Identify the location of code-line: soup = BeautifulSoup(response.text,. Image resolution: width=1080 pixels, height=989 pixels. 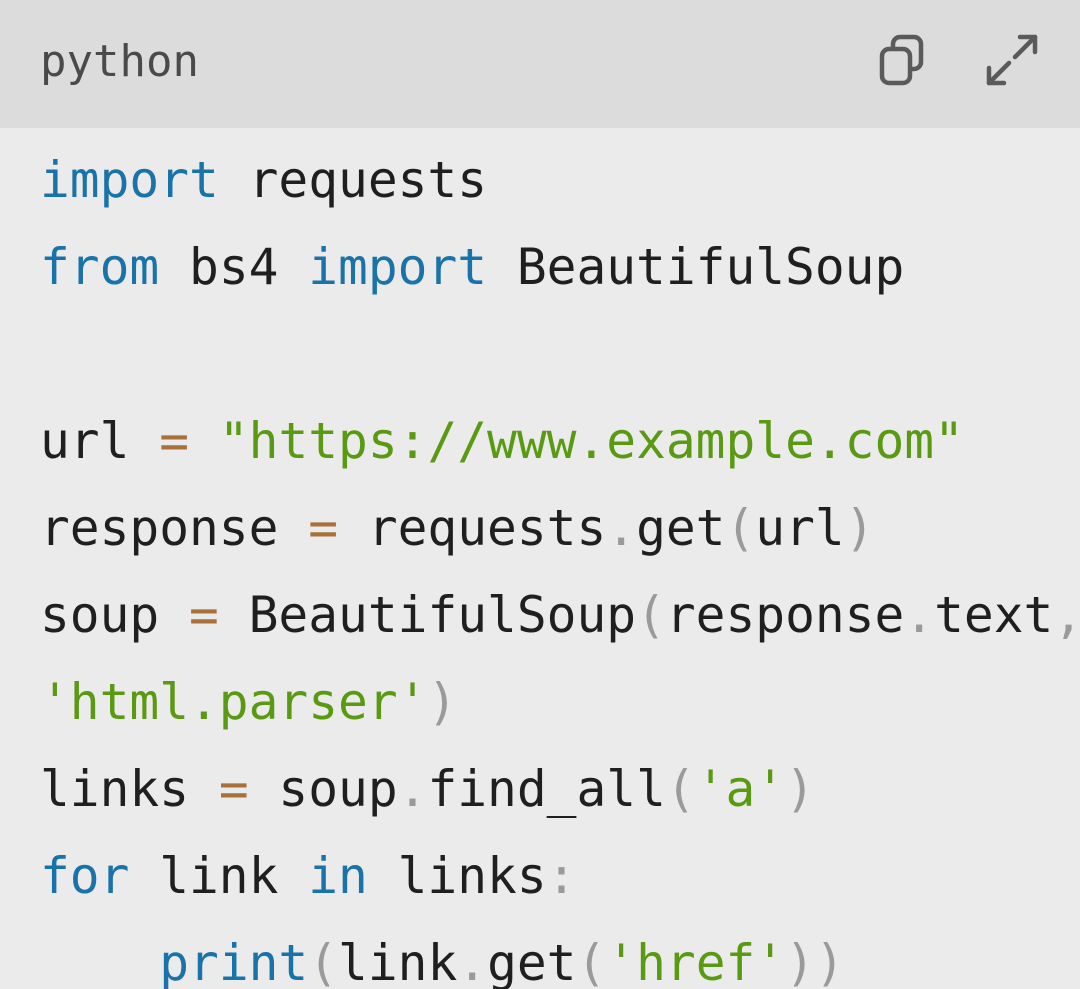
(560, 615).